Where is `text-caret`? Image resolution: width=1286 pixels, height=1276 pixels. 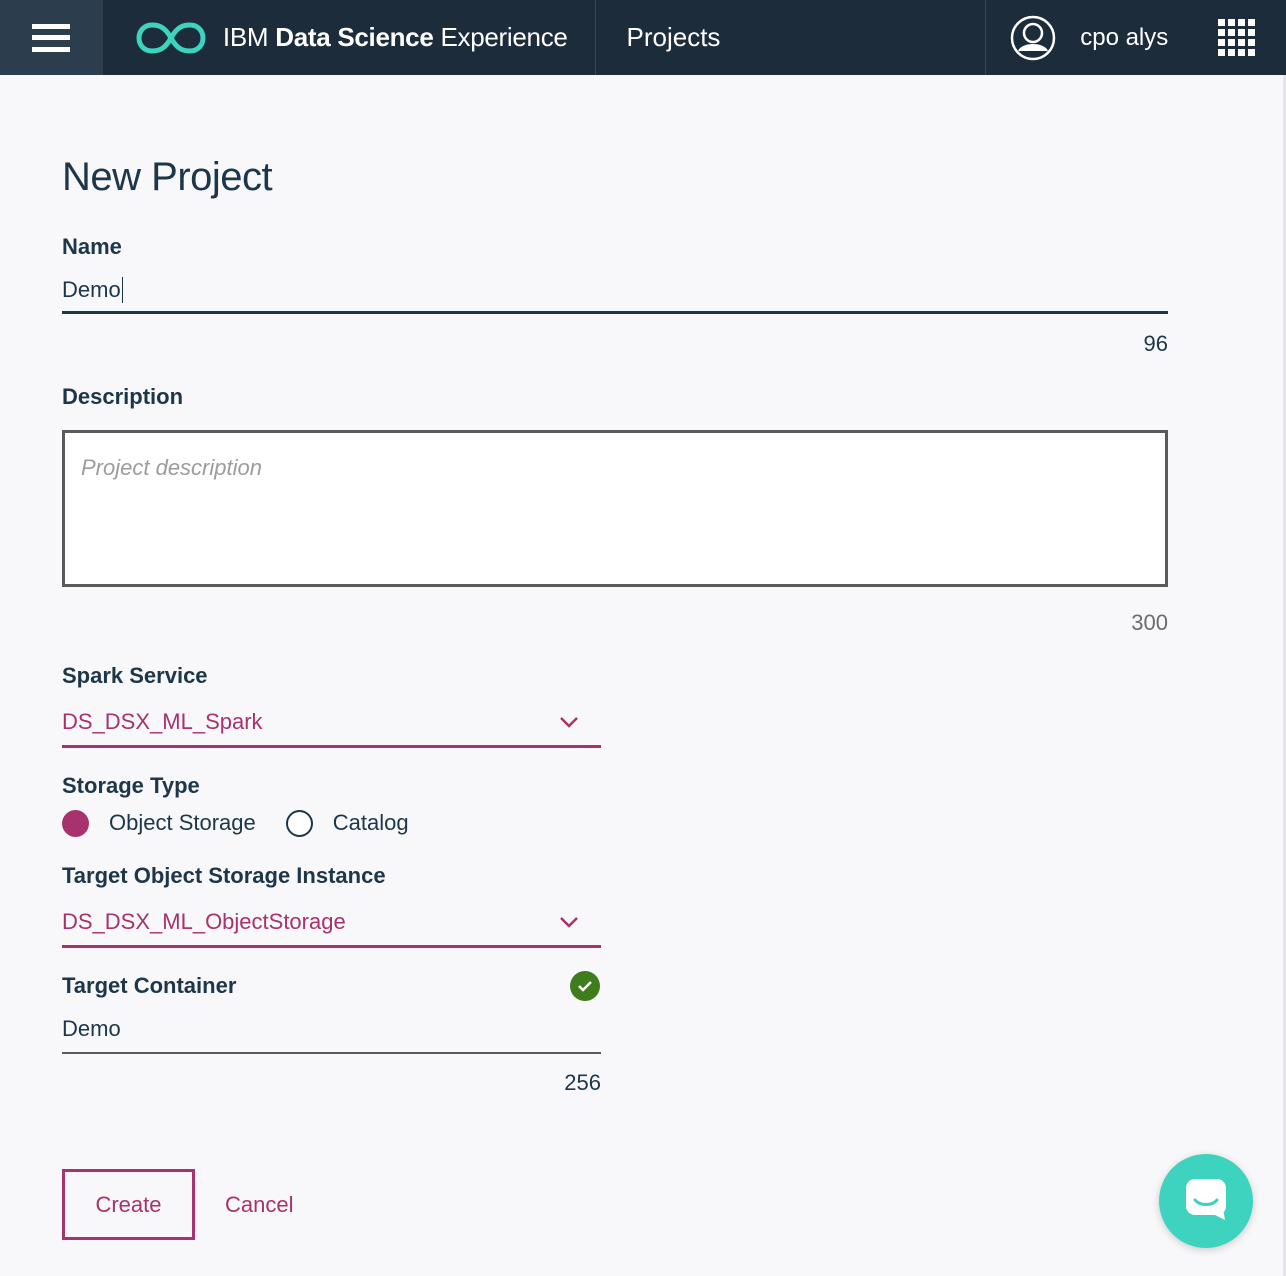 text-caret is located at coordinates (122, 289).